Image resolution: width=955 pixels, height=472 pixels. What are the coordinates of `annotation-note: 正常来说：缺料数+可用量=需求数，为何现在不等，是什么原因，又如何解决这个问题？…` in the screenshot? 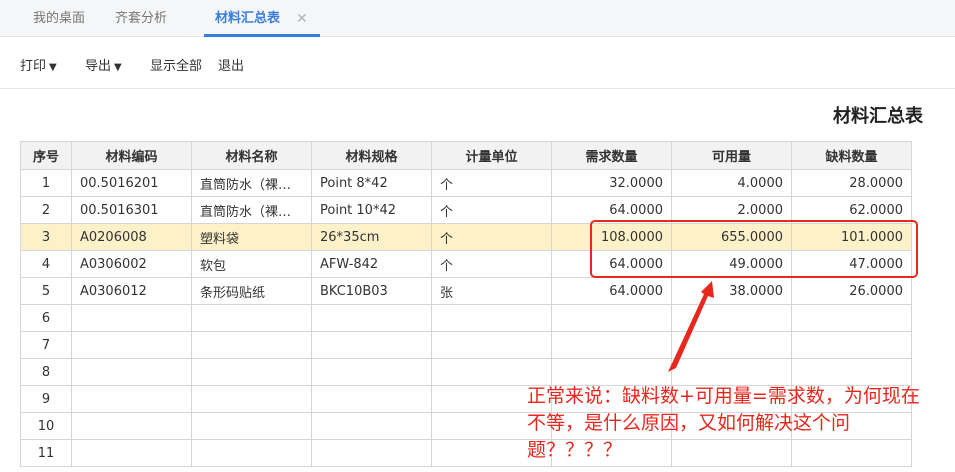 It's located at (723, 423).